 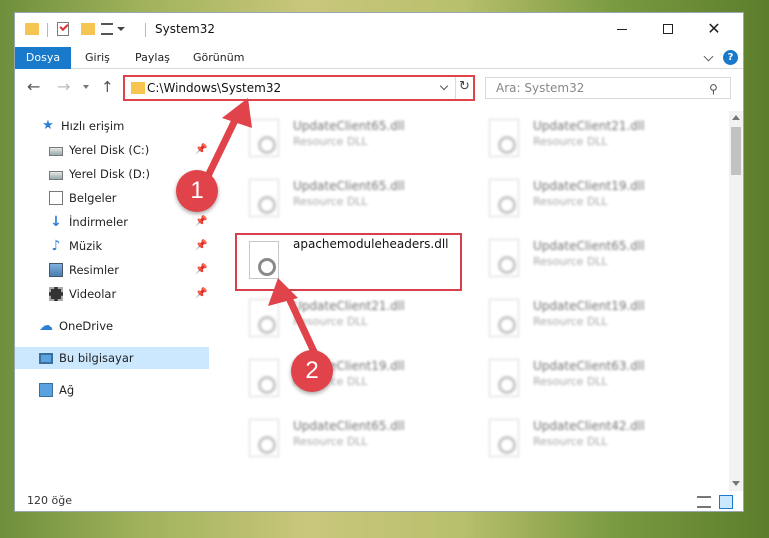 What do you see at coordinates (63, 29) in the screenshot?
I see `properties-check-icon` at bounding box center [63, 29].